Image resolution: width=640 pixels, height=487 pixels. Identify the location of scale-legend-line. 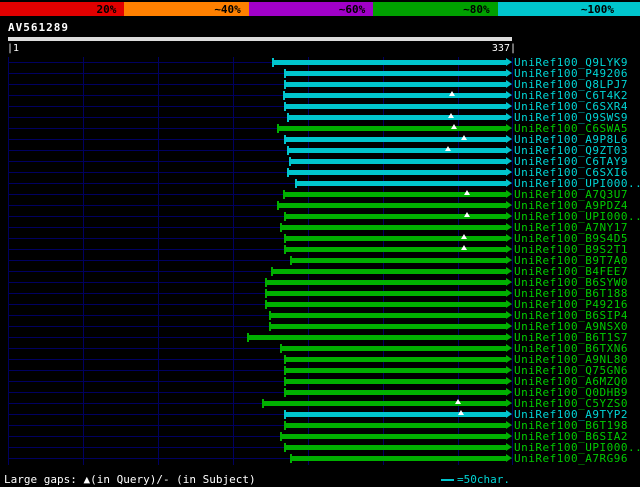
(447, 480).